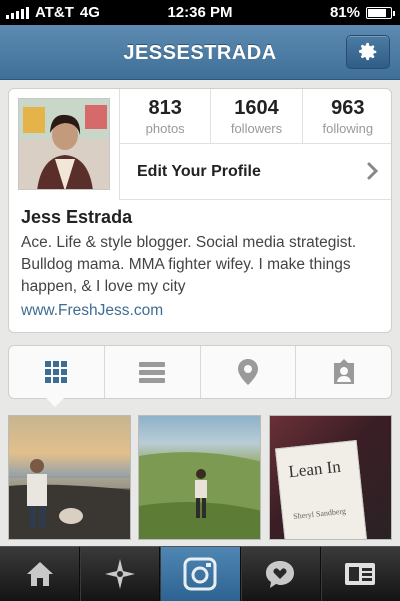 This screenshot has height=601, width=400. I want to click on book-cover: Lean In Sheryl Sandberg, so click(321, 489).